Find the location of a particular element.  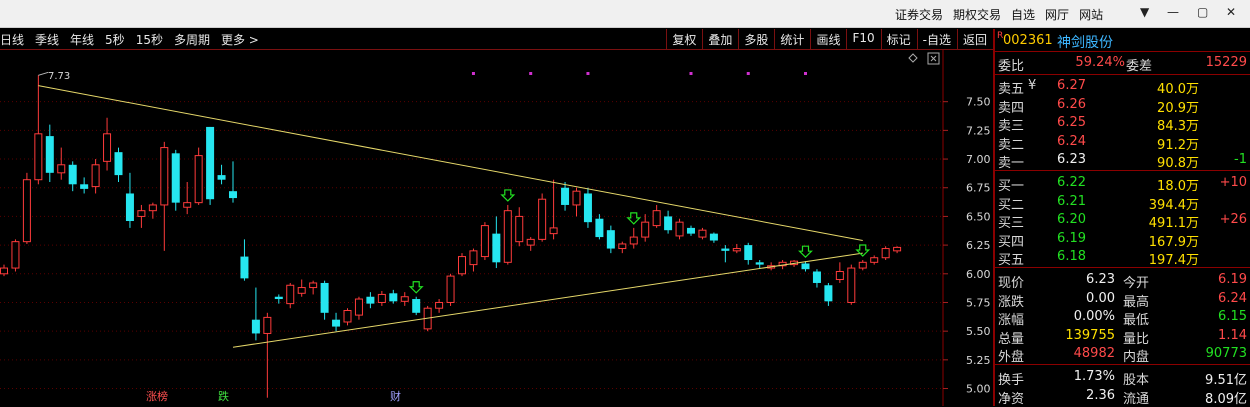

chart-tools: 复权 叠加 多股 统计 画线 F10 标记 -自选 返回 is located at coordinates (829, 39).